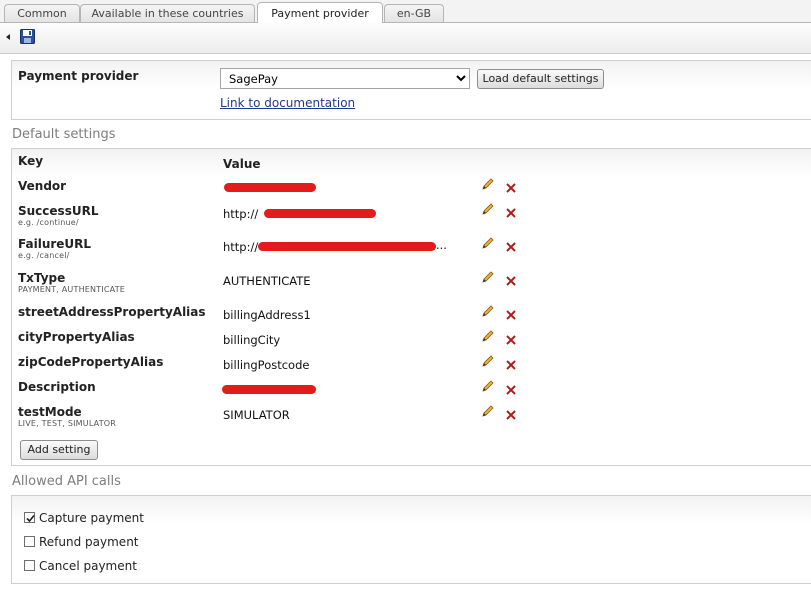 This screenshot has width=811, height=608. I want to click on setting-key-city: cityPropertyAlias, so click(76, 337).